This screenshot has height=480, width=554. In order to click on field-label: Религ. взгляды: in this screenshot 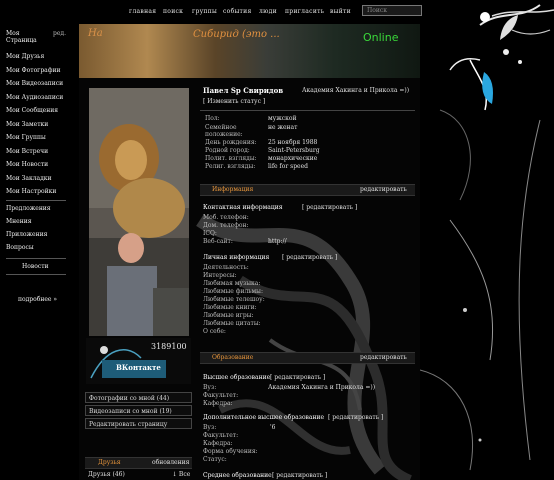, I will do `click(230, 166)`.